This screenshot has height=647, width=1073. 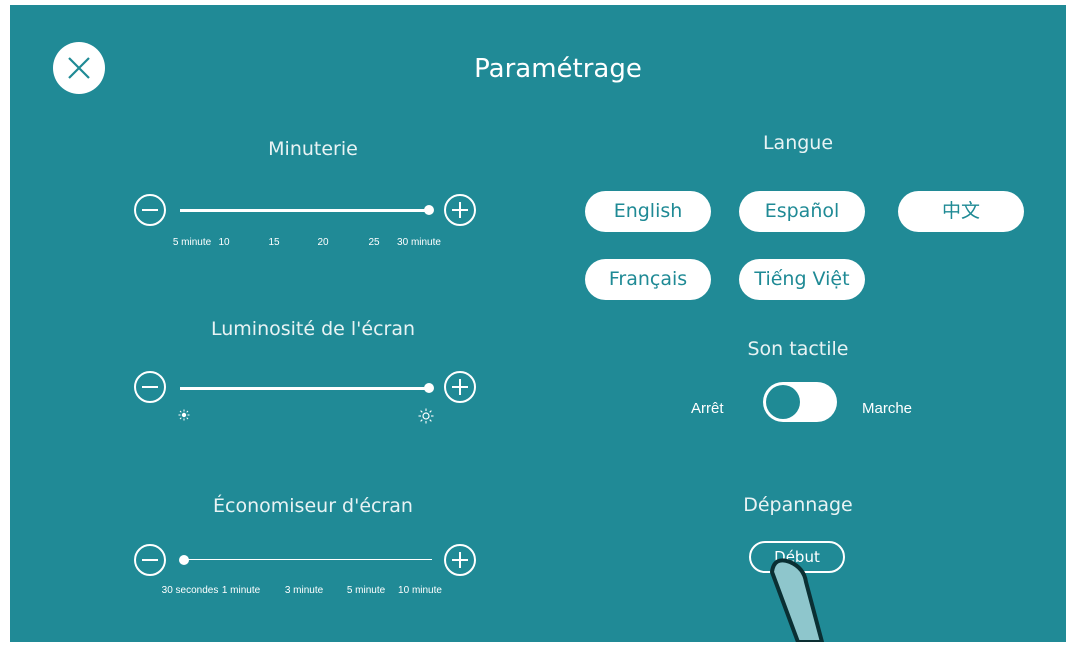 What do you see at coordinates (313, 506) in the screenshot?
I see `screensaver-title: Économiseur d'écran` at bounding box center [313, 506].